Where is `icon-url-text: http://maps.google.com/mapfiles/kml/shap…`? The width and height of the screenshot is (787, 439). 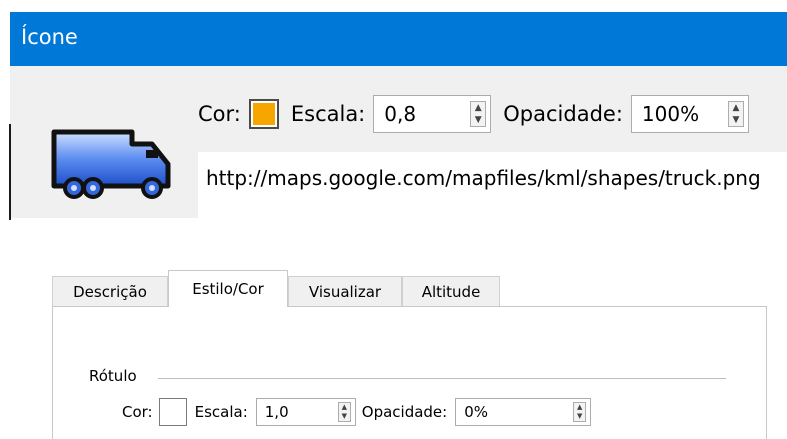
icon-url-text: http://maps.google.com/mapfiles/kml/shap… is located at coordinates (483, 178).